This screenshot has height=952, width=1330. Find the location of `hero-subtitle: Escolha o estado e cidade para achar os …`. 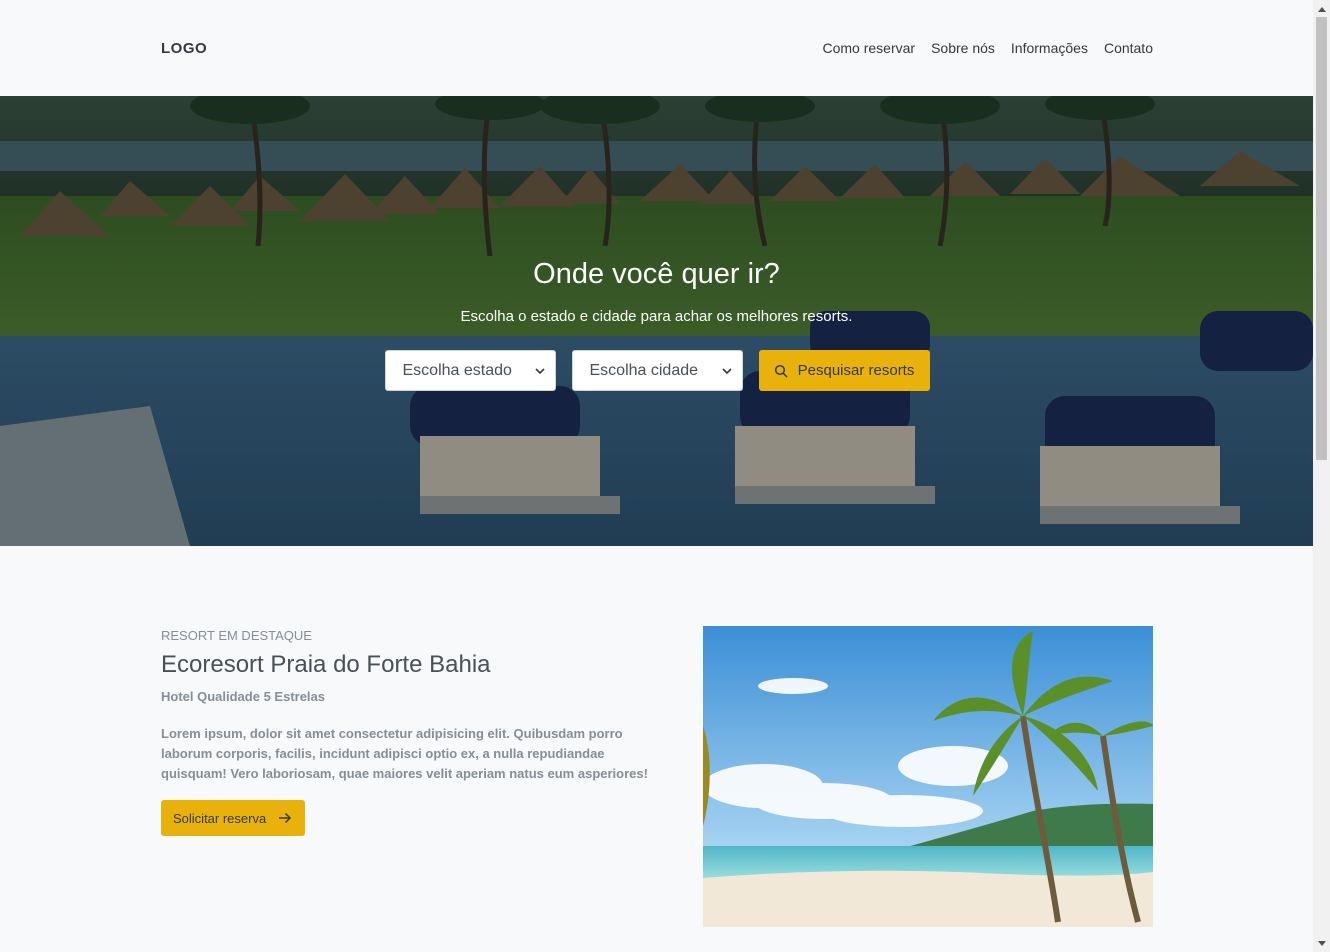

hero-subtitle: Escolha o estado e cidade para achar os … is located at coordinates (656, 316).